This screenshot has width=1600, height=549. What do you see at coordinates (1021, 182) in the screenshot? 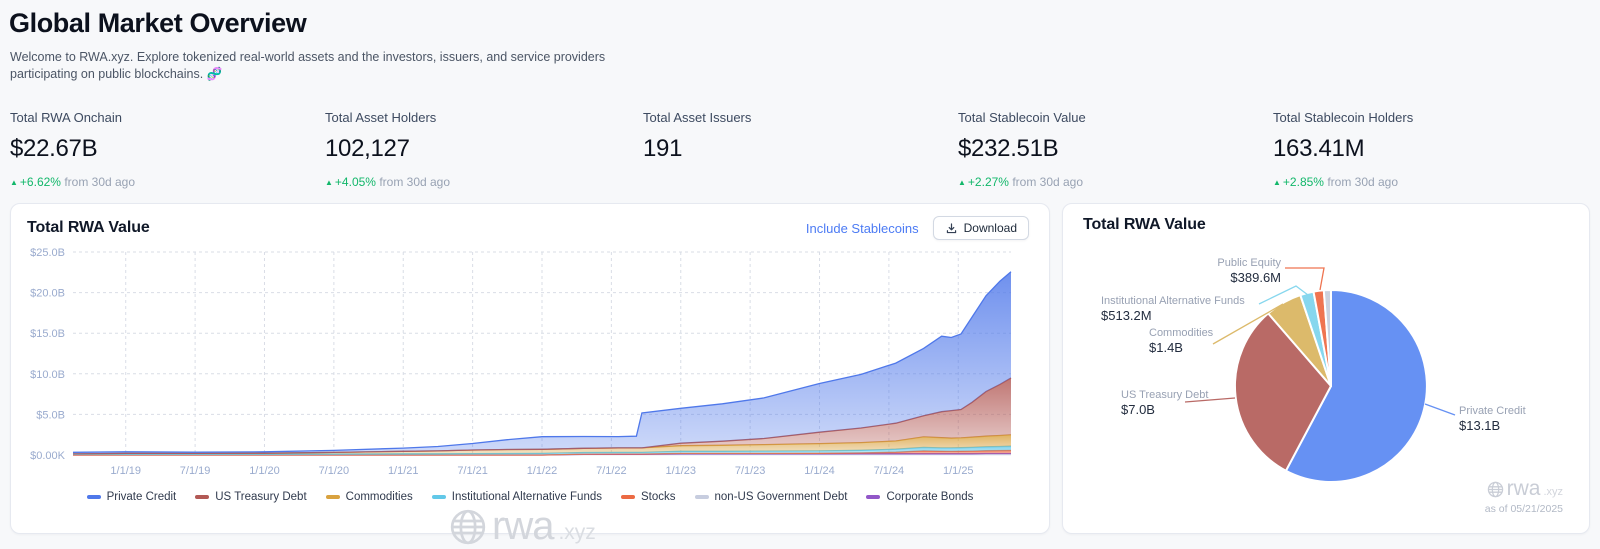
I see `stat-change: ▲ +2.27% from 30d ago` at bounding box center [1021, 182].